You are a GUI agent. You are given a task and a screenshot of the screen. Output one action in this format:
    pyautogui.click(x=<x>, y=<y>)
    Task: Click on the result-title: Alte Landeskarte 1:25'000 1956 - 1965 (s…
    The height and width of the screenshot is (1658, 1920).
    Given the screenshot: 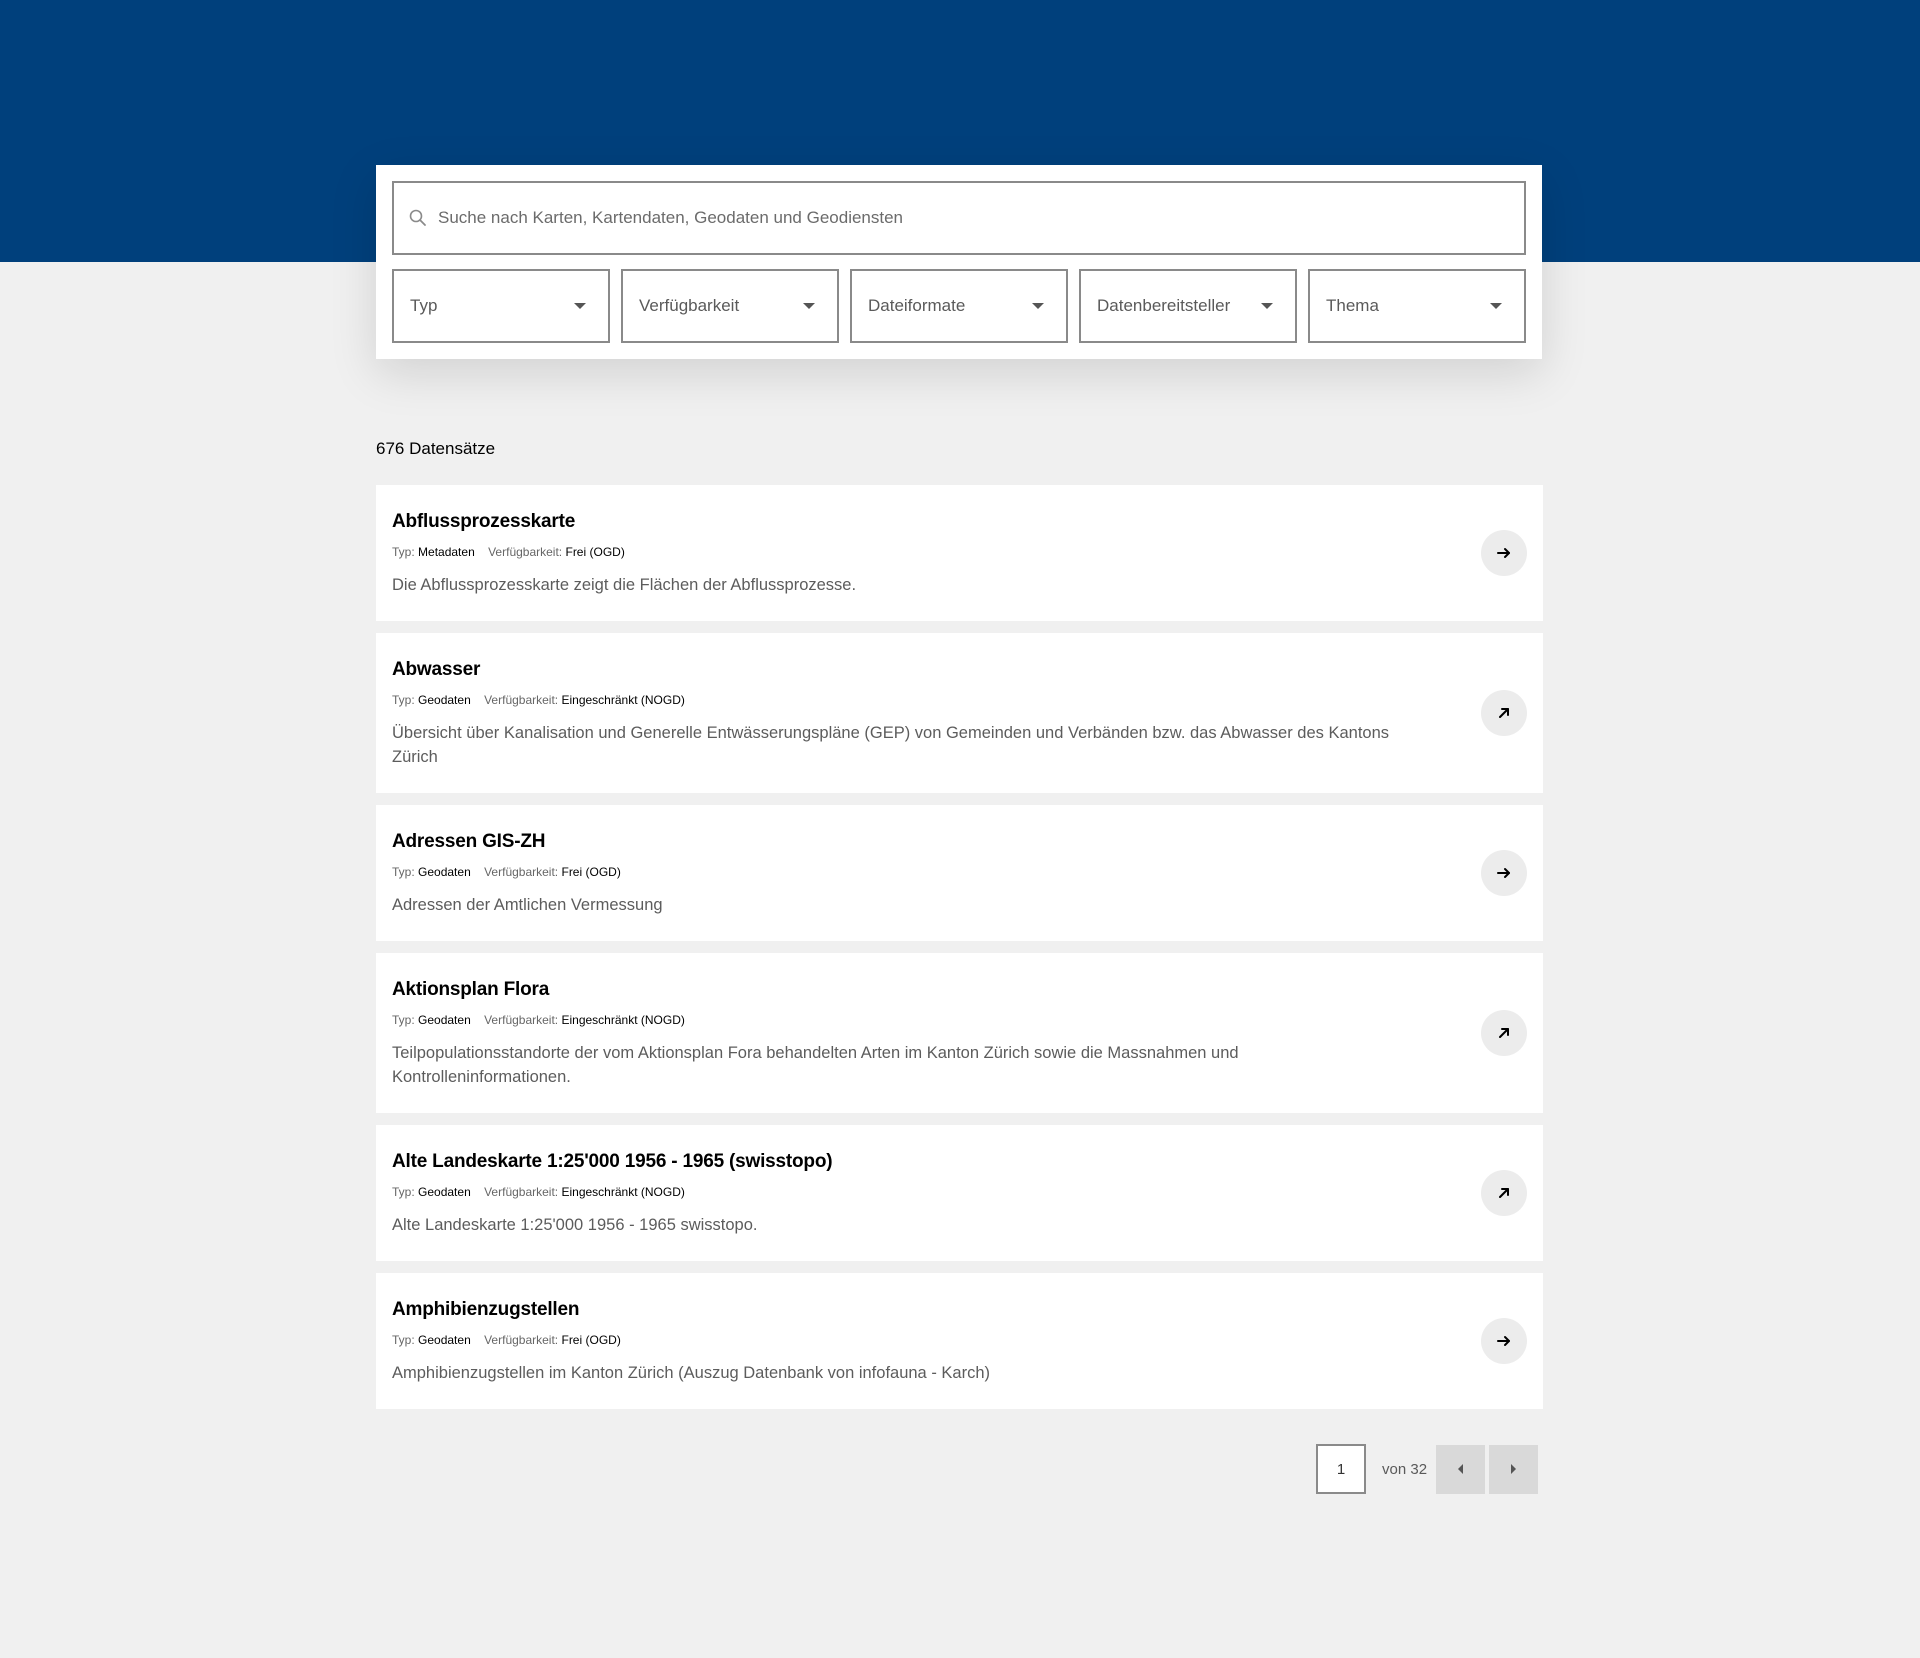 What is the action you would take?
    pyautogui.click(x=612, y=1161)
    